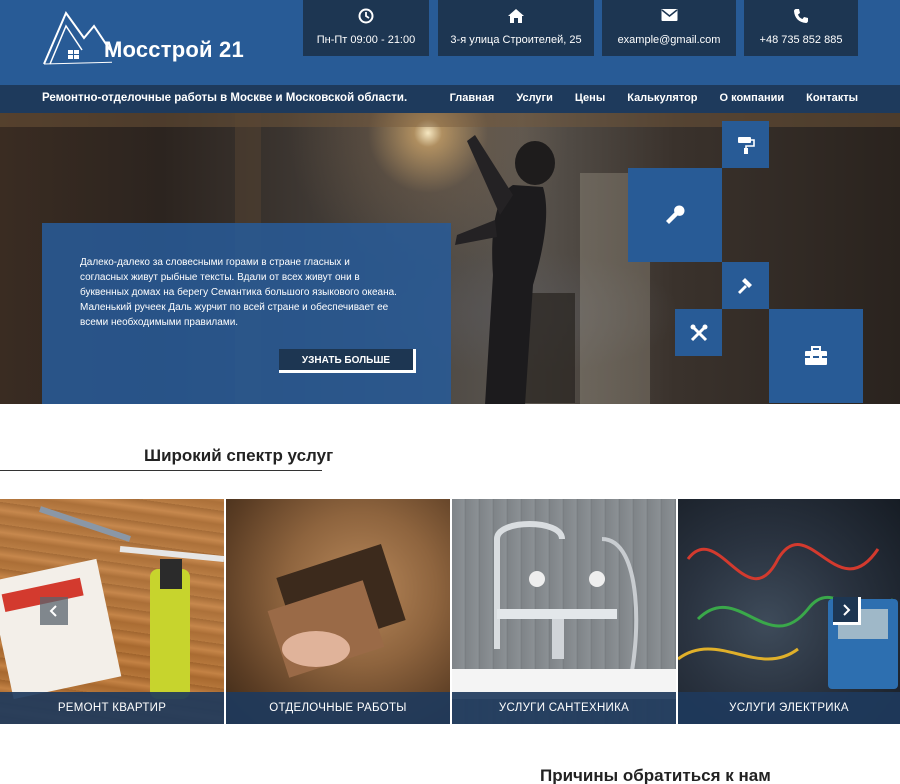 The width and height of the screenshot is (900, 784). I want to click on service-card-apartment-repair: РЕМОНТ КВАРТИР, so click(112, 611).